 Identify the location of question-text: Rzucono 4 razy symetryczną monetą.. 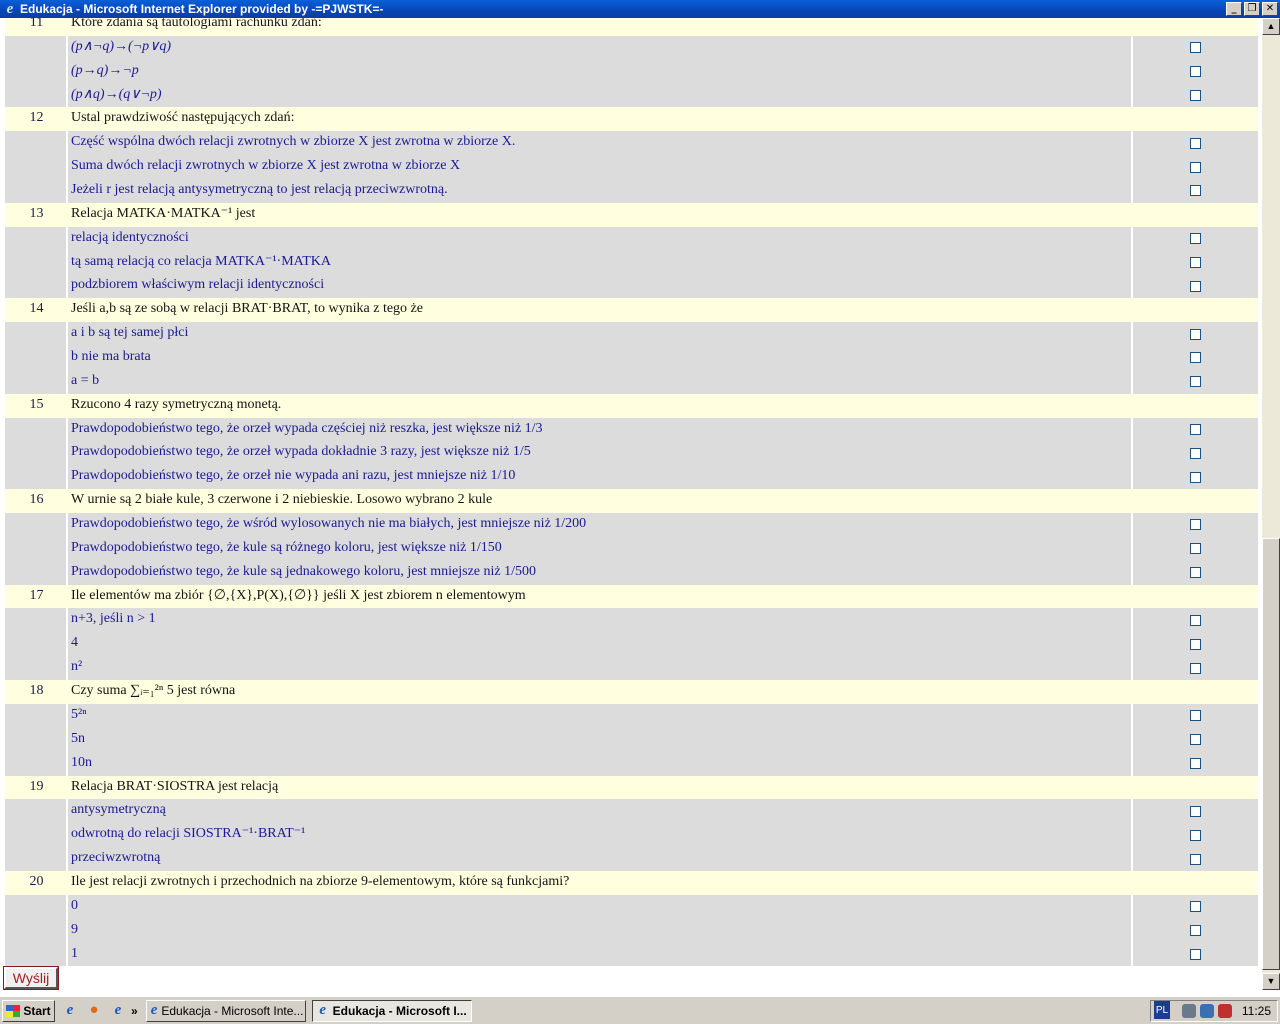
(176, 404).